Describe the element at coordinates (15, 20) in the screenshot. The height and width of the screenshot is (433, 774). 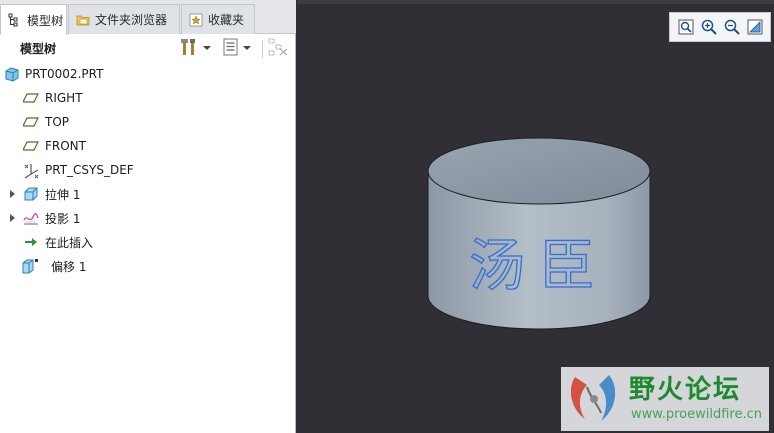
I see `model-tree-icon` at that location.